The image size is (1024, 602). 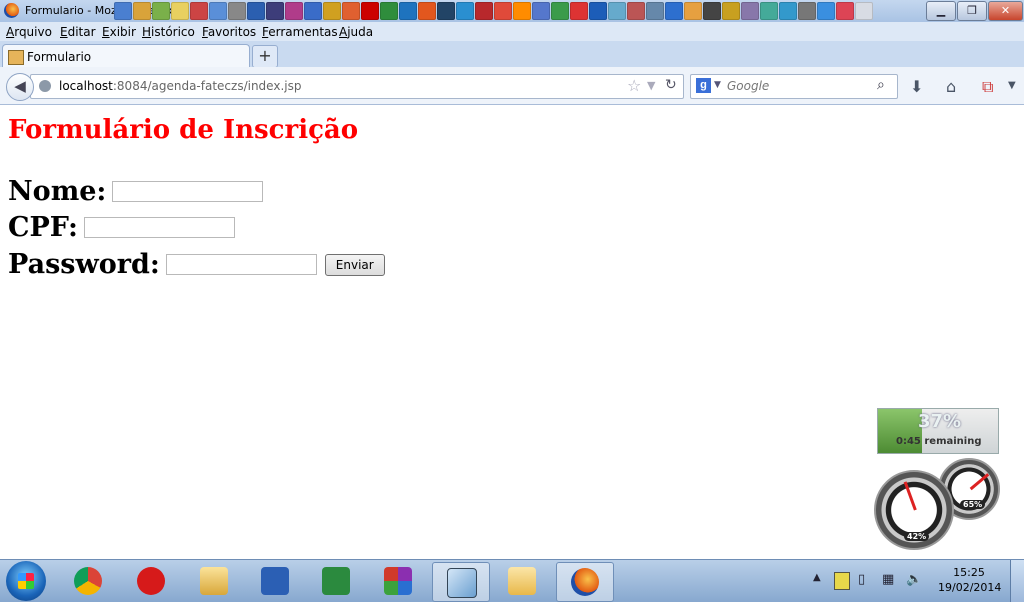 What do you see at coordinates (970, 580) in the screenshot?
I see `clock: 15:25 19/02/2014` at bounding box center [970, 580].